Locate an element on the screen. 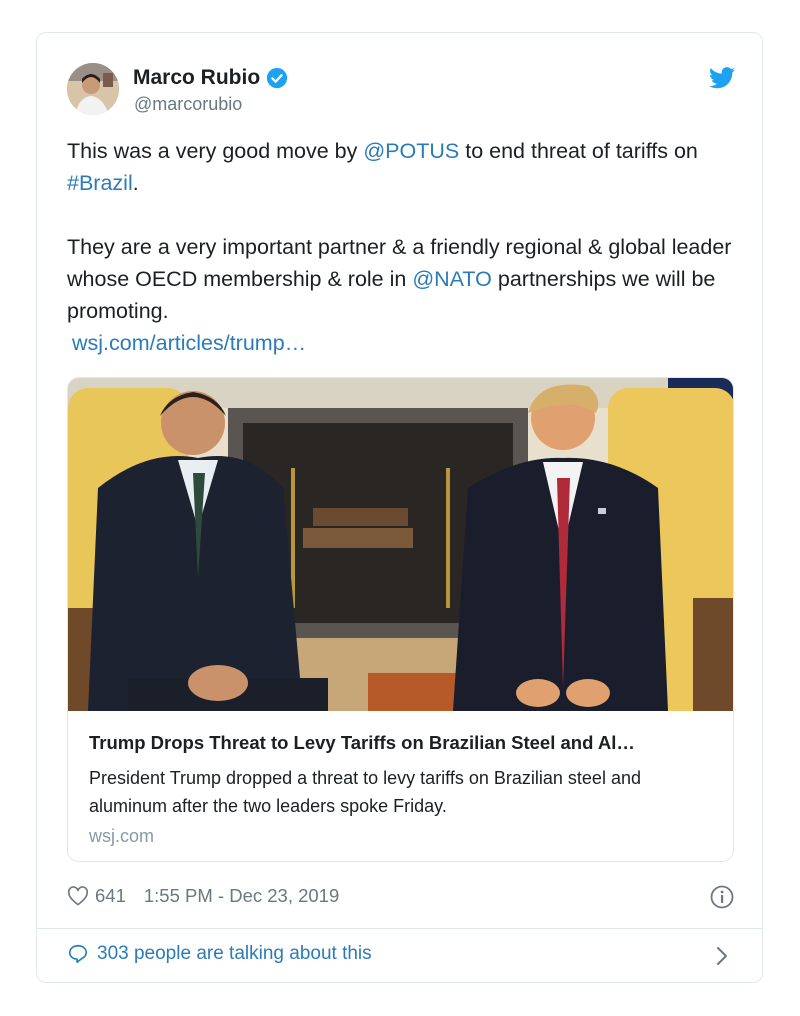 This screenshot has height=1016, width=800. mention-potus-link: @POTUS is located at coordinates (411, 151).